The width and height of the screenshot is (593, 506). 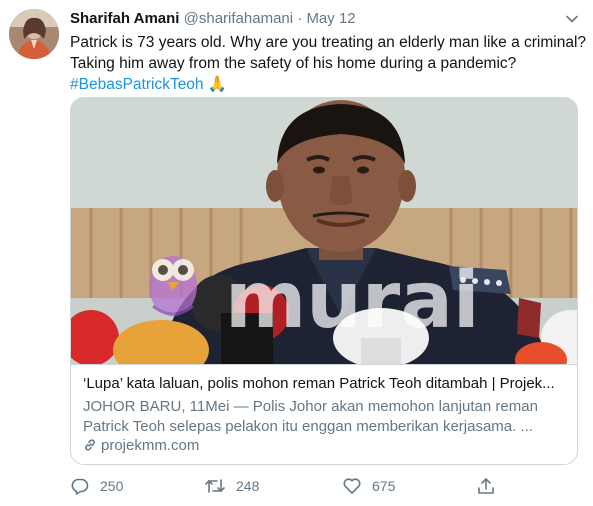 What do you see at coordinates (90, 445) in the screenshot?
I see `link-icon` at bounding box center [90, 445].